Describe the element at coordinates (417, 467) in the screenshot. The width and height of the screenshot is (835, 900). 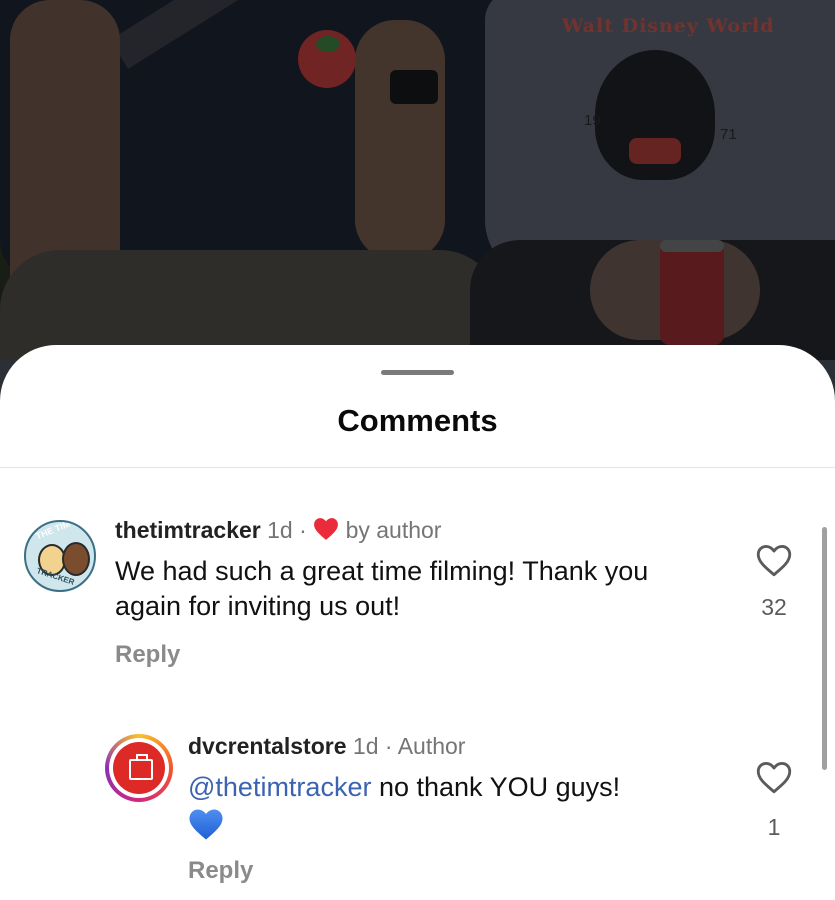
I see `header-divider` at that location.